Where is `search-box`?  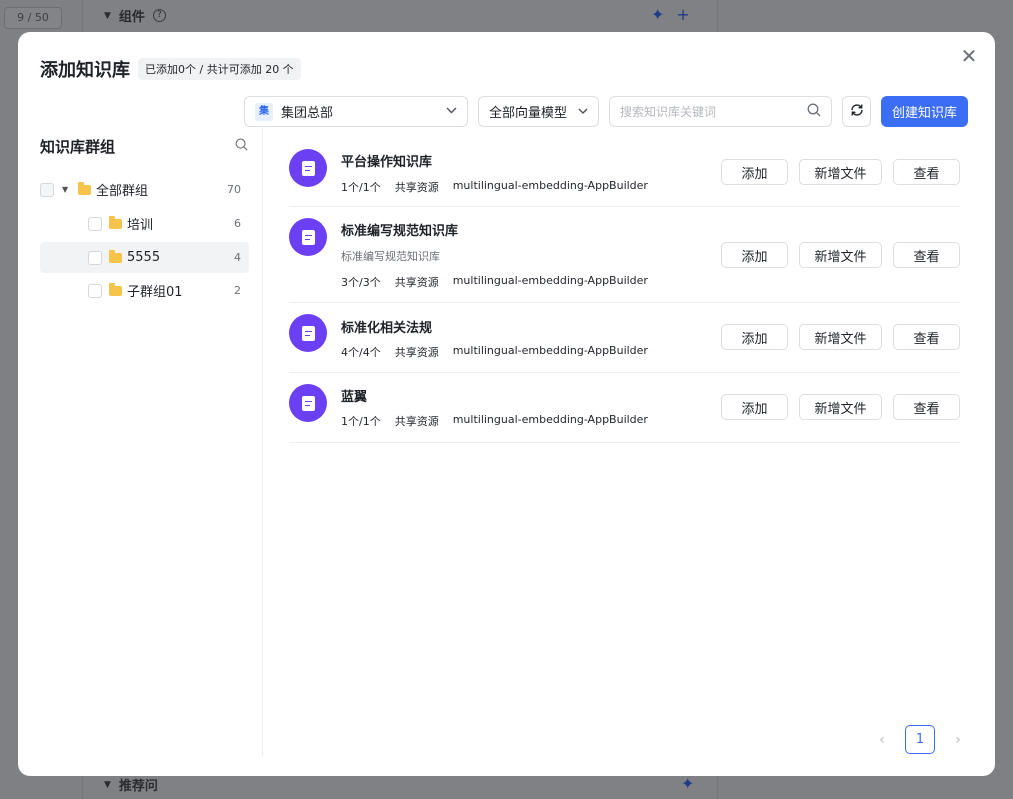
search-box is located at coordinates (720, 111).